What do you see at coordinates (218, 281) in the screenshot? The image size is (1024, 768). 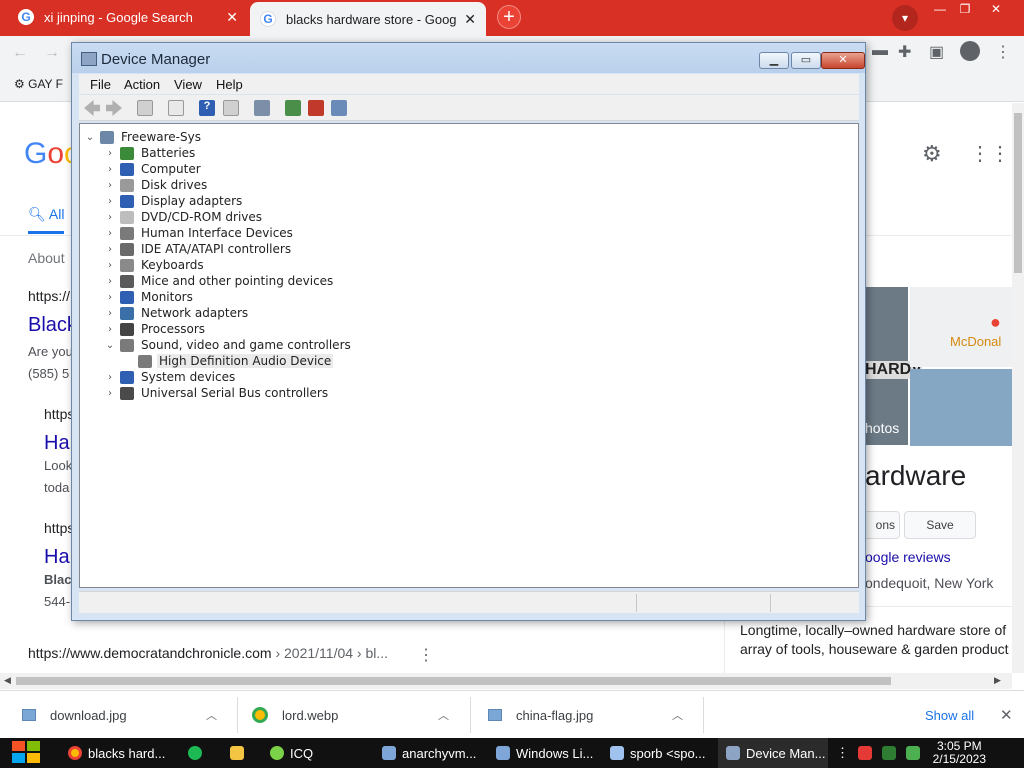 I see `tree-category-item: › Mice and other pointing devices` at bounding box center [218, 281].